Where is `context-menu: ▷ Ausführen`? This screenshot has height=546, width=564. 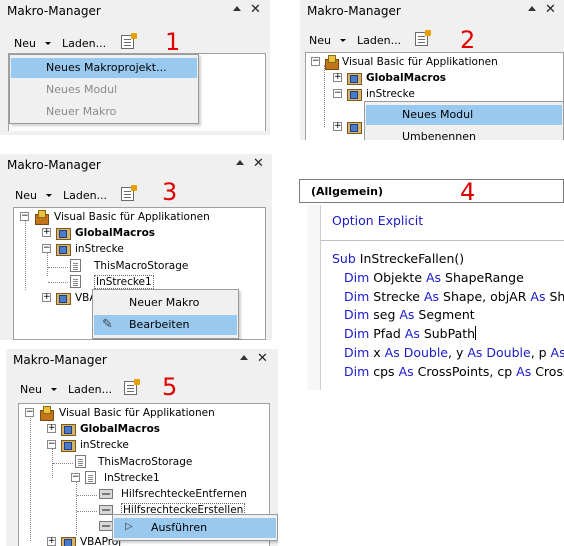 context-menu: ▷ Ausführen is located at coordinates (195, 527).